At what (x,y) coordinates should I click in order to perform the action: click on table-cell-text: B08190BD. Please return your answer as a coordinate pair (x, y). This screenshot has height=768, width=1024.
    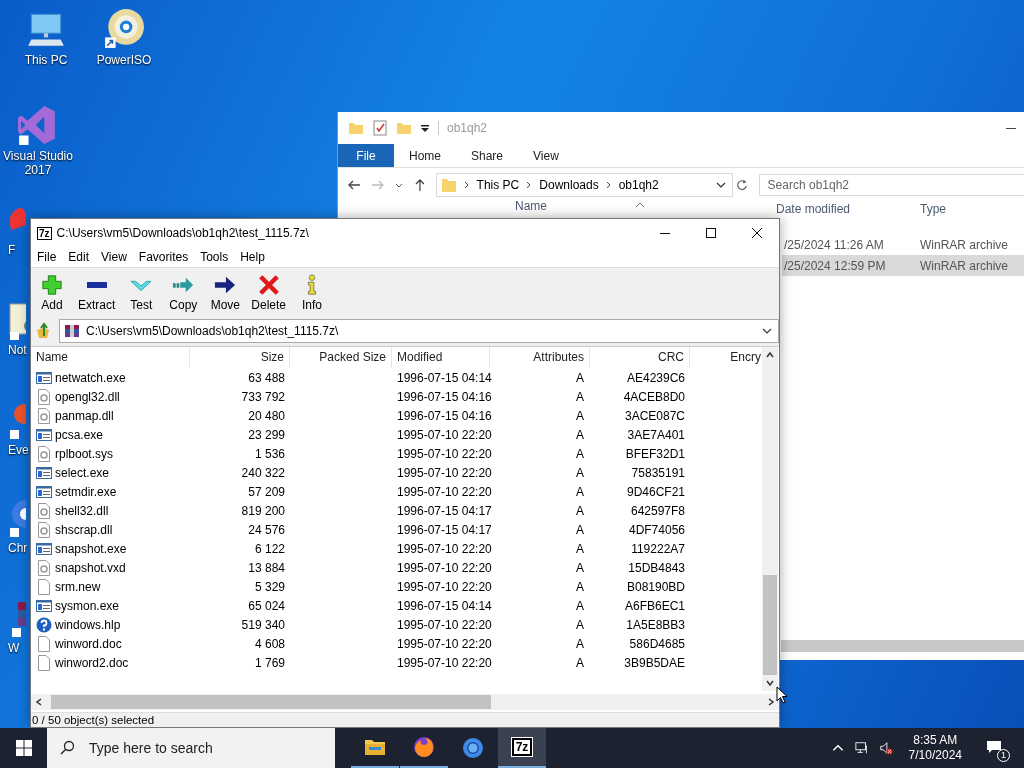
    Looking at the image, I should click on (655, 586).